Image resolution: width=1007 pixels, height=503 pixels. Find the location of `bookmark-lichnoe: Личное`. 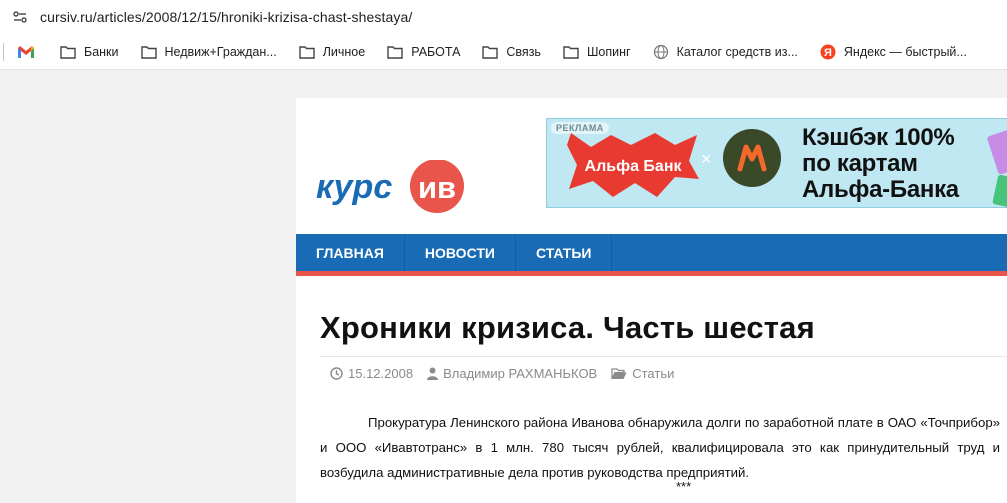

bookmark-lichnoe: Личное is located at coordinates (332, 52).